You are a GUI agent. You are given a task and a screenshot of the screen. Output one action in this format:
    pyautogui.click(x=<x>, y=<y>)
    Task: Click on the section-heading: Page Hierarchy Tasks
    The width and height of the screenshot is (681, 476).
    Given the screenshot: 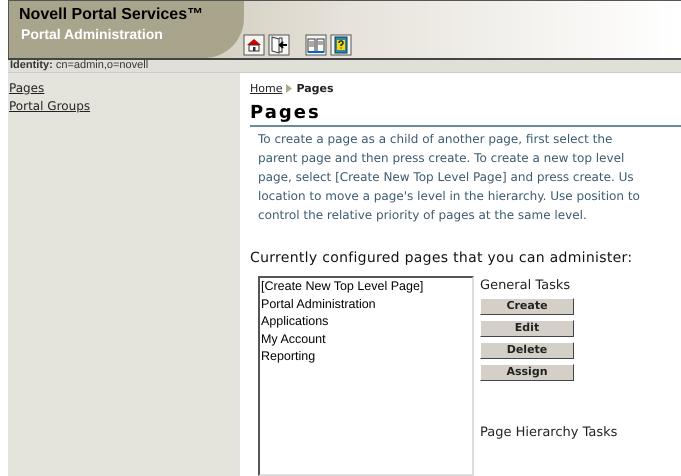 What is the action you would take?
    pyautogui.click(x=549, y=433)
    